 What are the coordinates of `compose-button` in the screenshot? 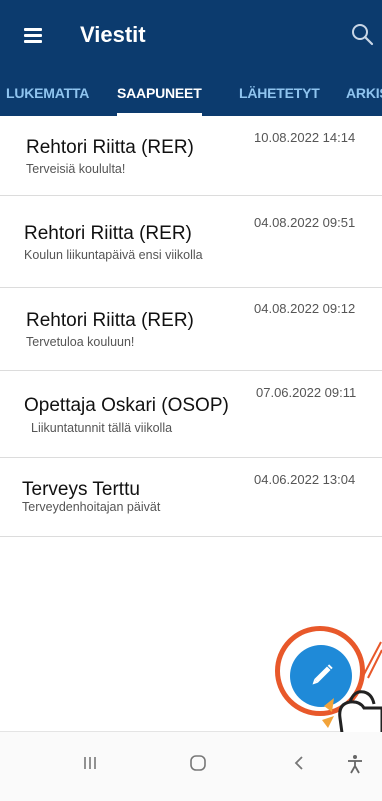 It's located at (321, 676).